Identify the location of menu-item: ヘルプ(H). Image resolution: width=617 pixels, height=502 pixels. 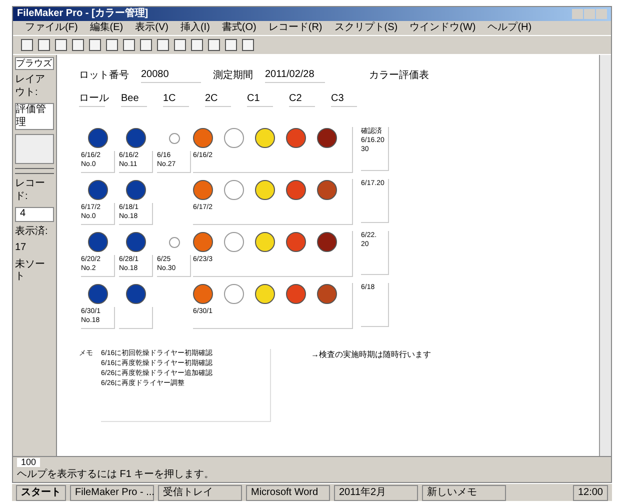
(510, 28).